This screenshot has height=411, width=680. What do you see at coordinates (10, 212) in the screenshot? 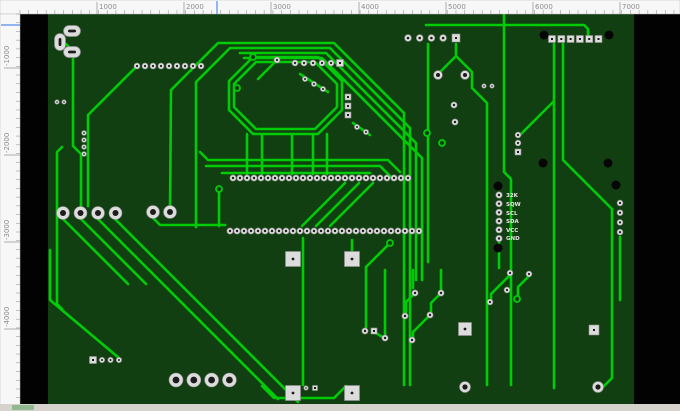
I see `left-ruler` at bounding box center [10, 212].